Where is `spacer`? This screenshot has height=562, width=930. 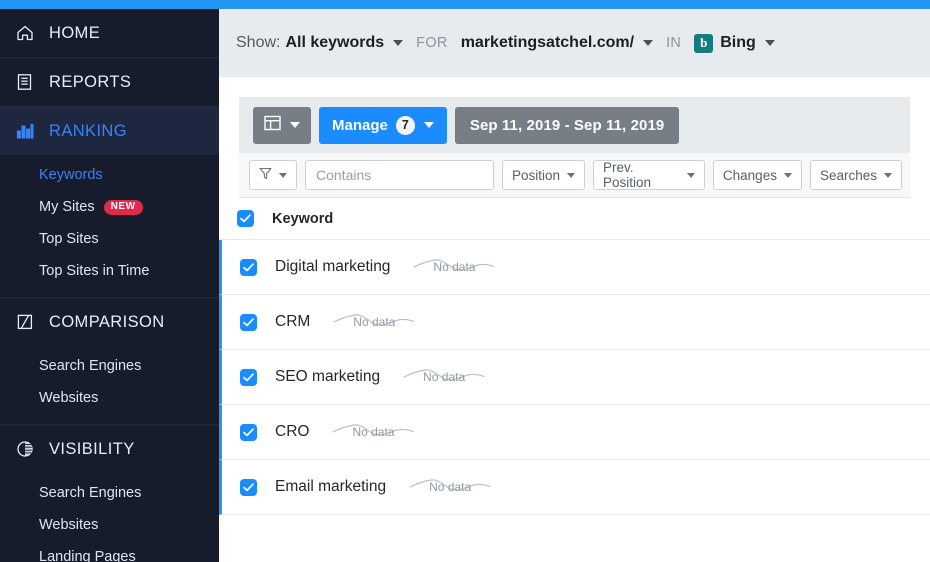 spacer is located at coordinates (574, 87).